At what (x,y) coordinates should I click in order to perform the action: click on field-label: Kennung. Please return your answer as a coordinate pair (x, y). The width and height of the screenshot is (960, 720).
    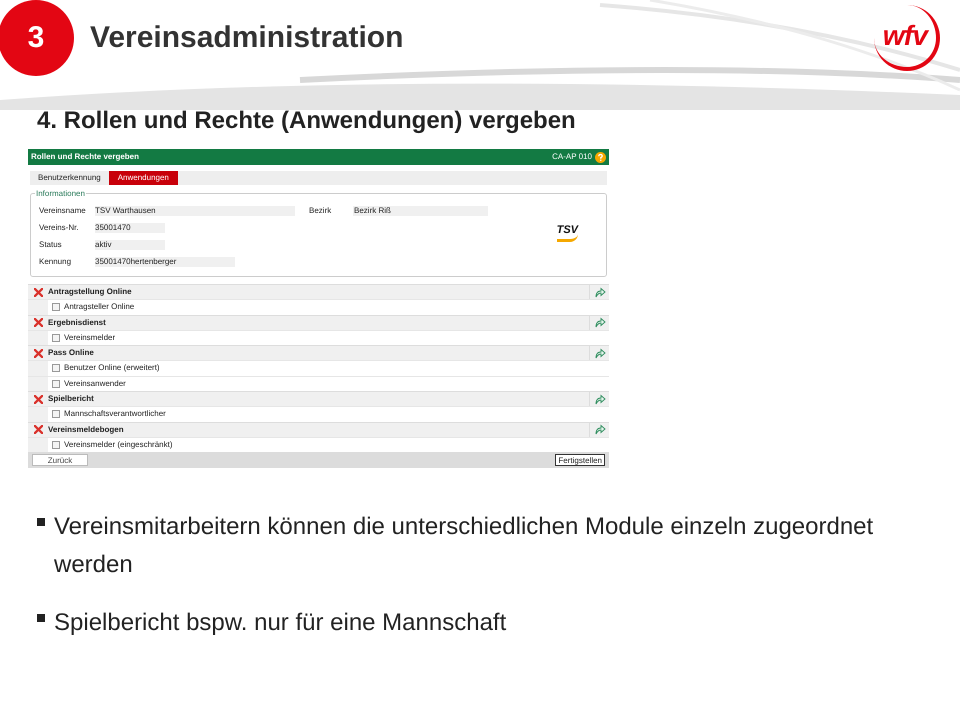
    Looking at the image, I should click on (55, 262).